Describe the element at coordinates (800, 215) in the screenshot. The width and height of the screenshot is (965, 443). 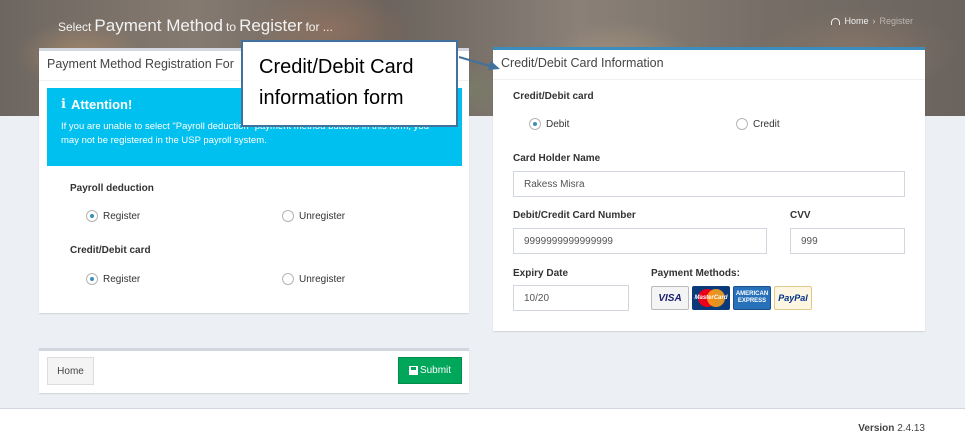
I see `cvv-label: CVV` at that location.